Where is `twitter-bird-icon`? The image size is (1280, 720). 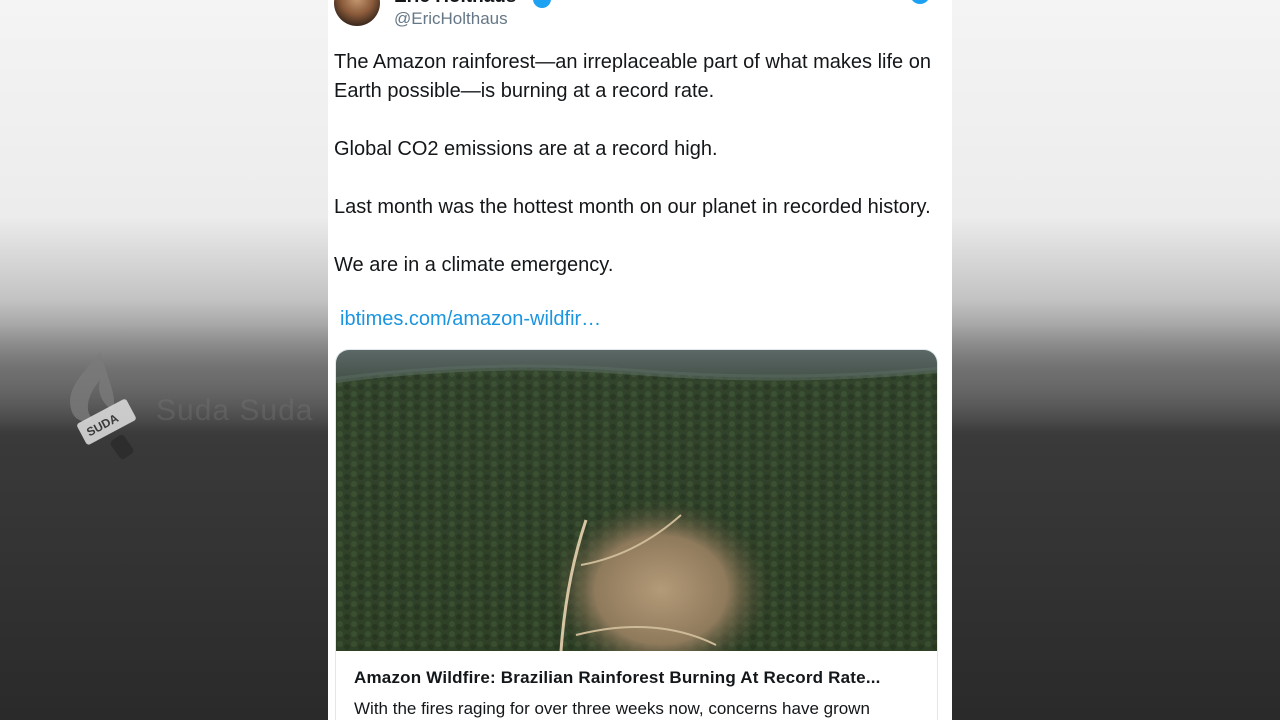
twitter-bird-icon is located at coordinates (920, 2).